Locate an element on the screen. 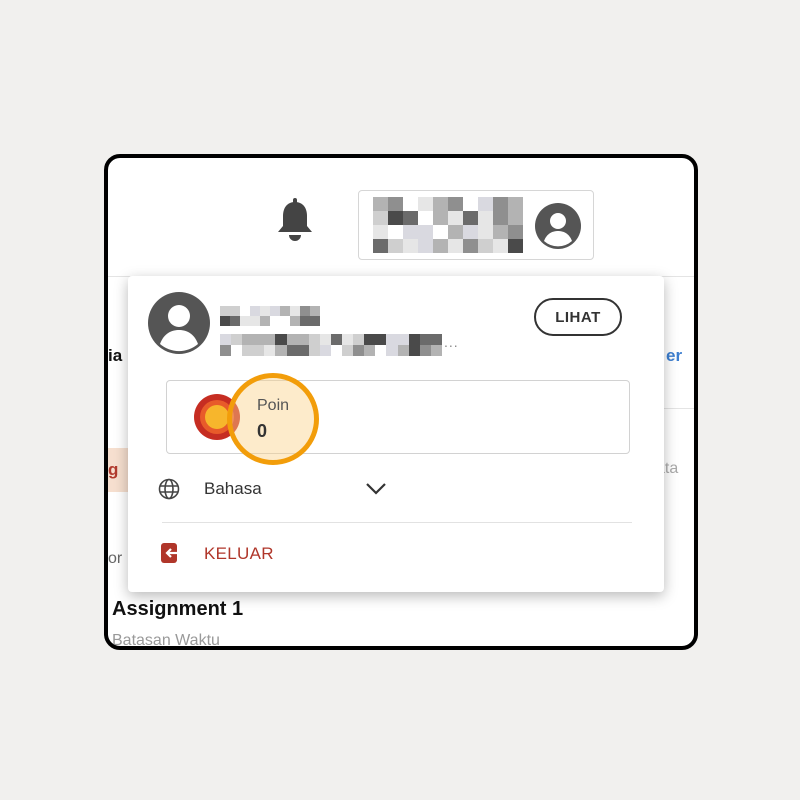 The width and height of the screenshot is (800, 800). background-text-fragment-left: or is located at coordinates (115, 558).